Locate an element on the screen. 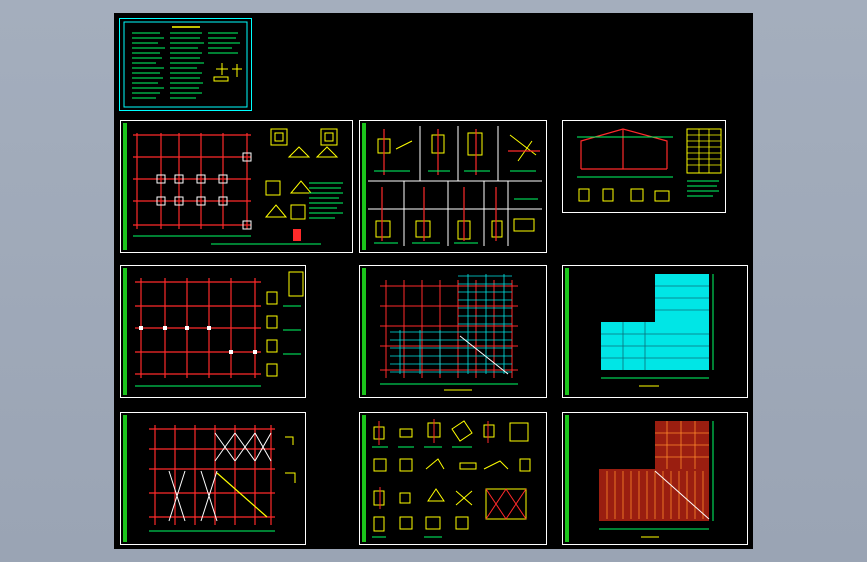  details-icon is located at coordinates (455, 186).